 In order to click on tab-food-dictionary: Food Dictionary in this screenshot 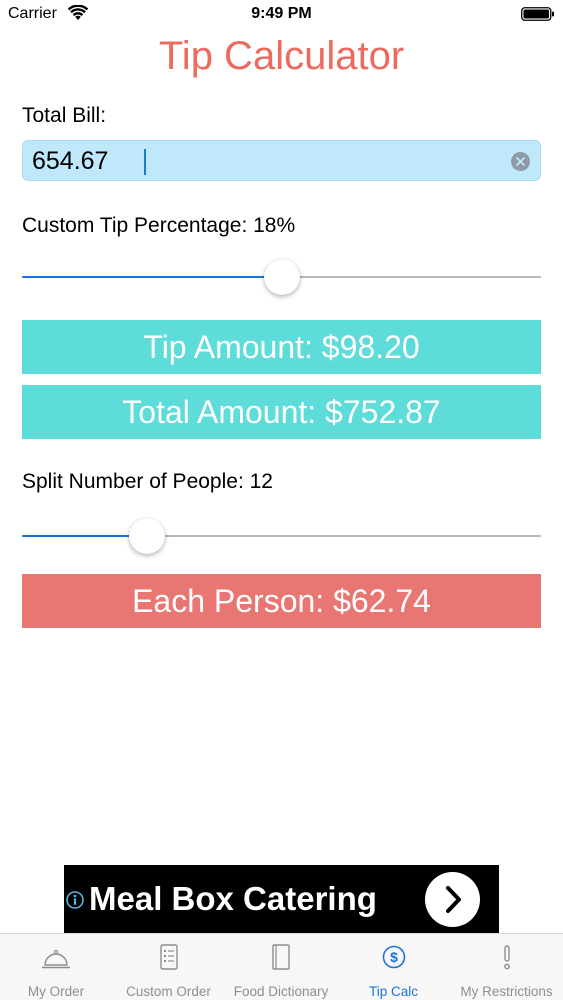, I will do `click(281, 967)`.